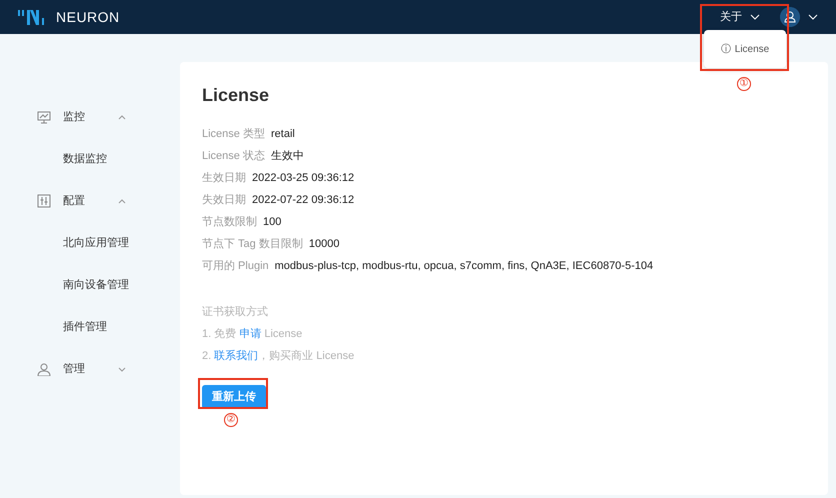 This screenshot has height=498, width=836. I want to click on sidebar-item: 数据监控, so click(85, 159).